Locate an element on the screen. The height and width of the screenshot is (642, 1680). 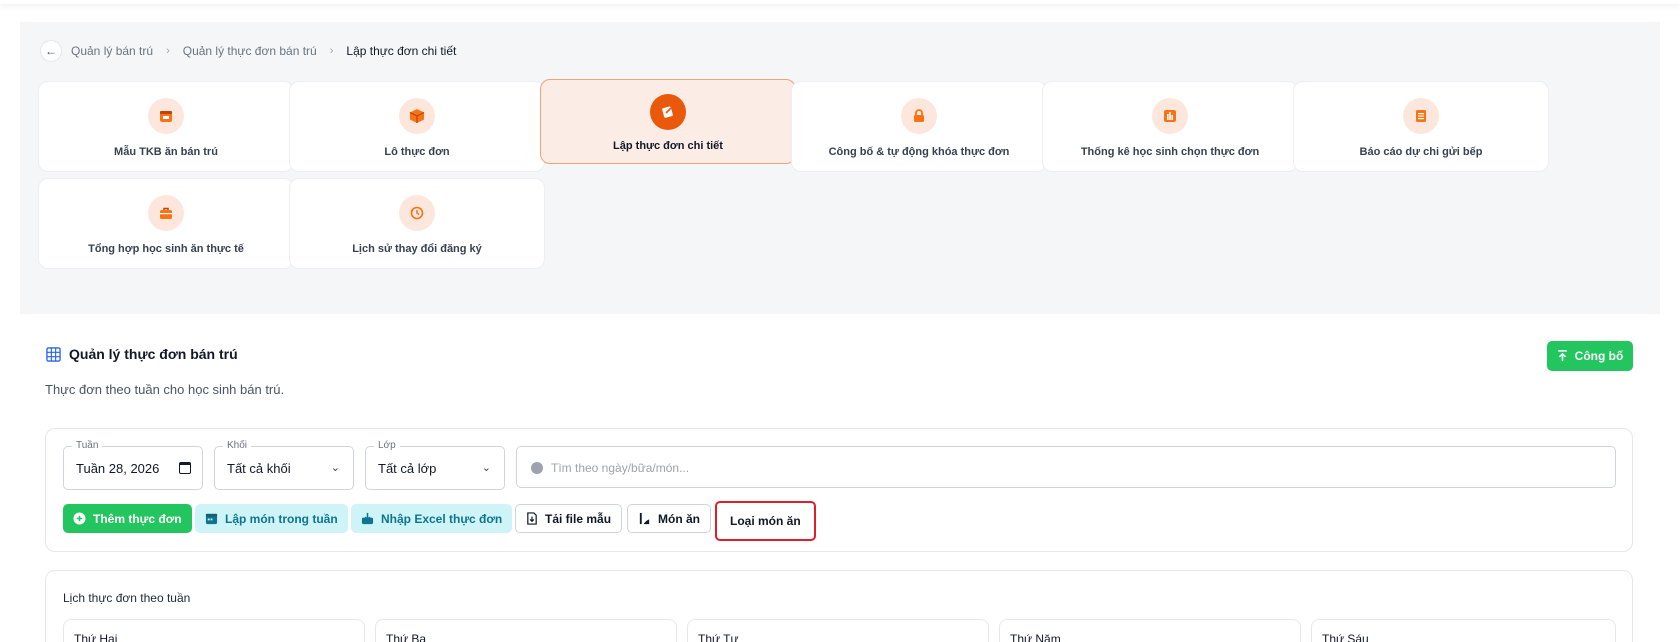
card-menu-batch: Lô thực đơn is located at coordinates (417, 126).